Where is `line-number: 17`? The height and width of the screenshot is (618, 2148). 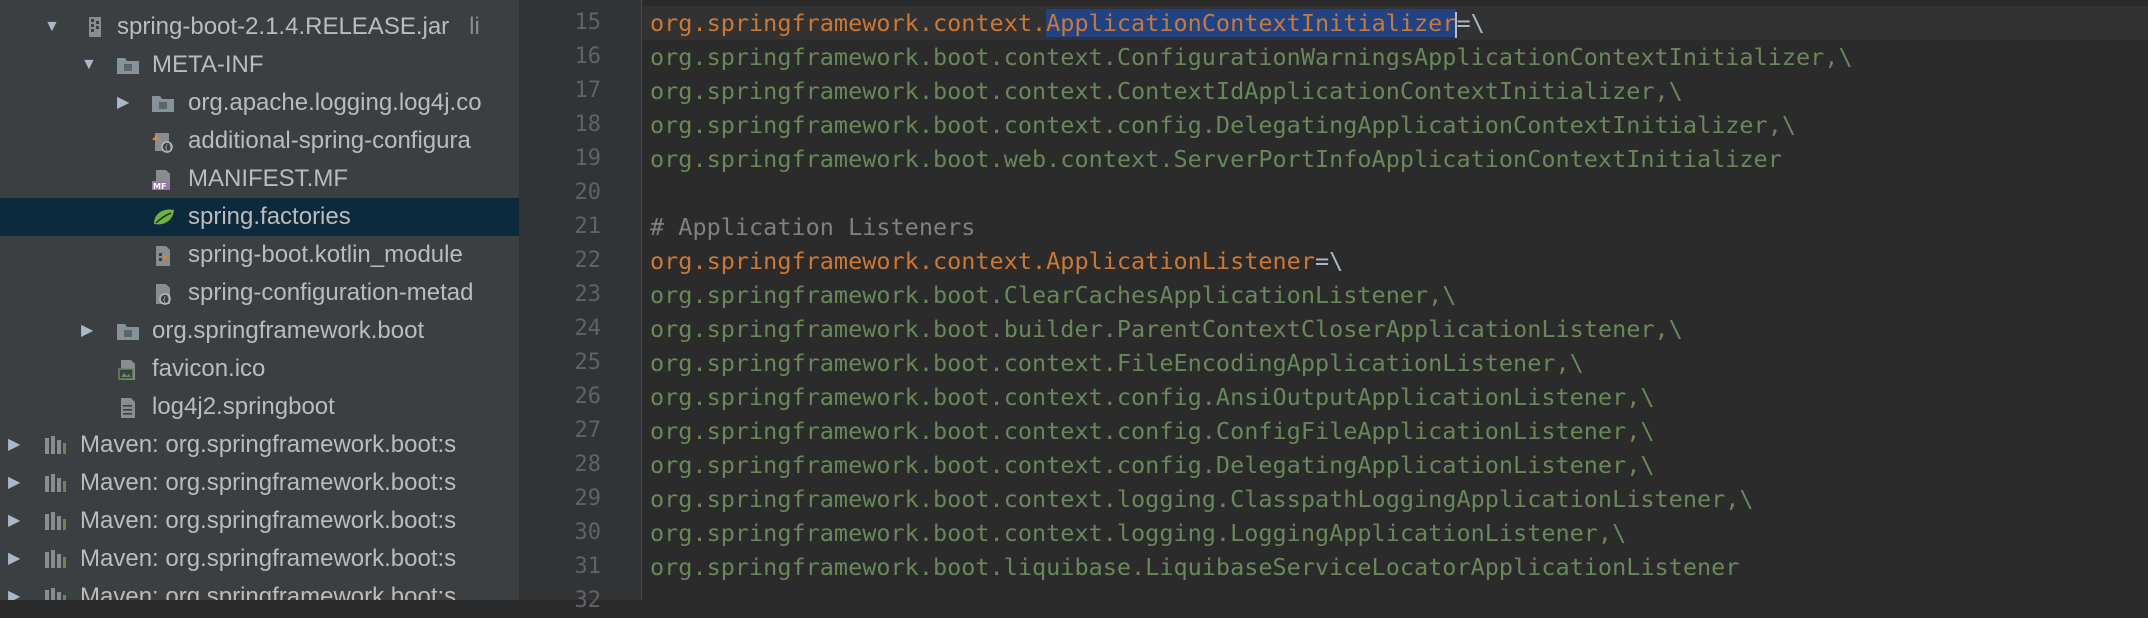
line-number: 17 is located at coordinates (588, 90).